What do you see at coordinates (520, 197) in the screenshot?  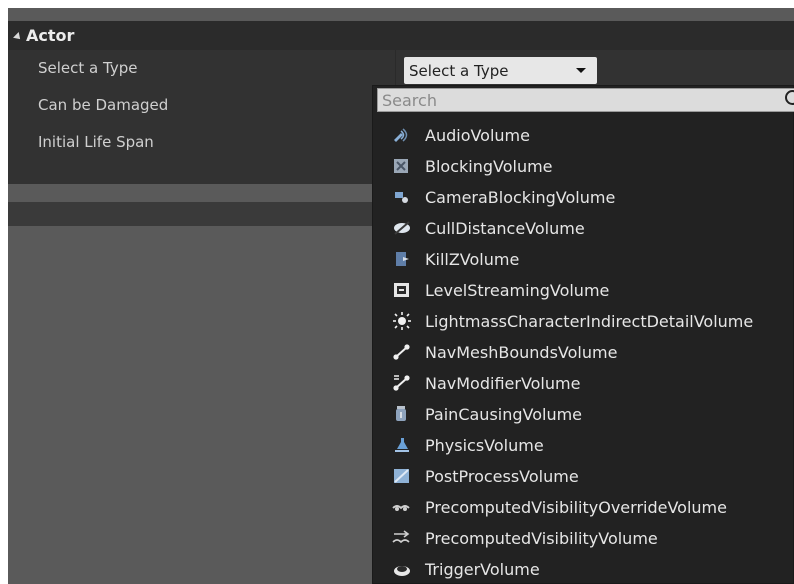 I see `menu-item-label: CameraBlockingVolume` at bounding box center [520, 197].